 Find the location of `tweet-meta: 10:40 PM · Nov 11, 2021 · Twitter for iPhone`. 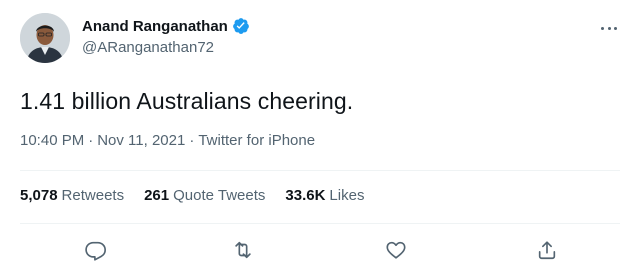

tweet-meta: 10:40 PM · Nov 11, 2021 · Twitter for iPhone is located at coordinates (167, 140).